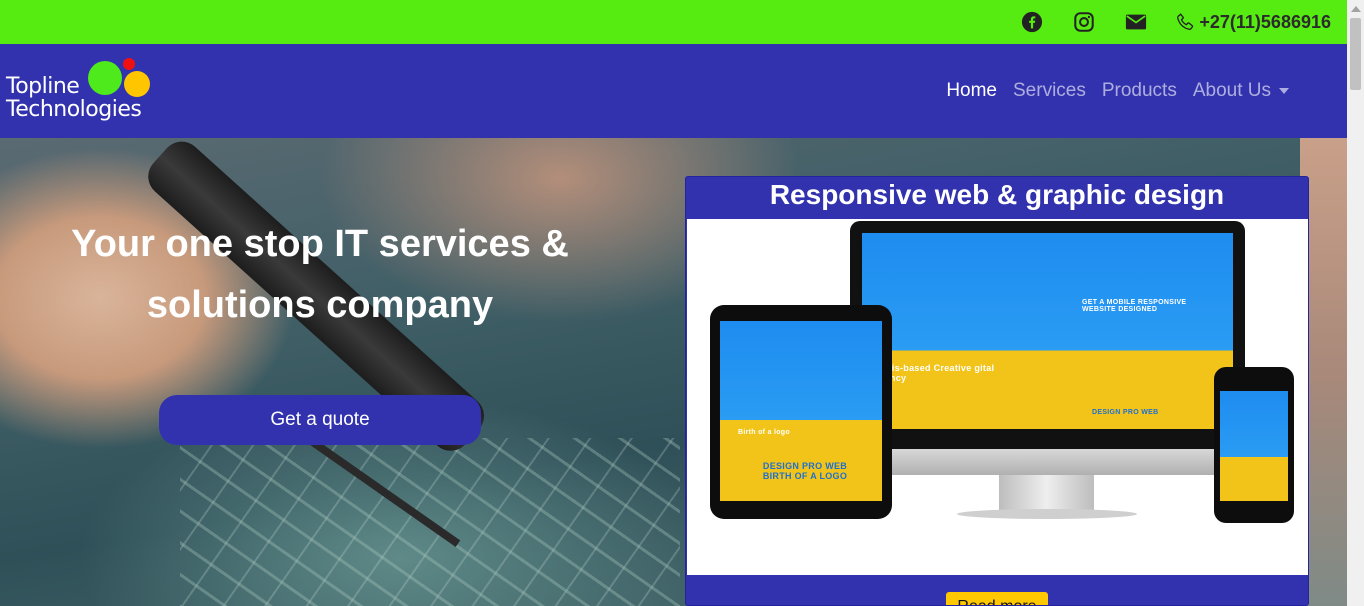  I want to click on logo-text-line1: Topline, so click(43, 86).